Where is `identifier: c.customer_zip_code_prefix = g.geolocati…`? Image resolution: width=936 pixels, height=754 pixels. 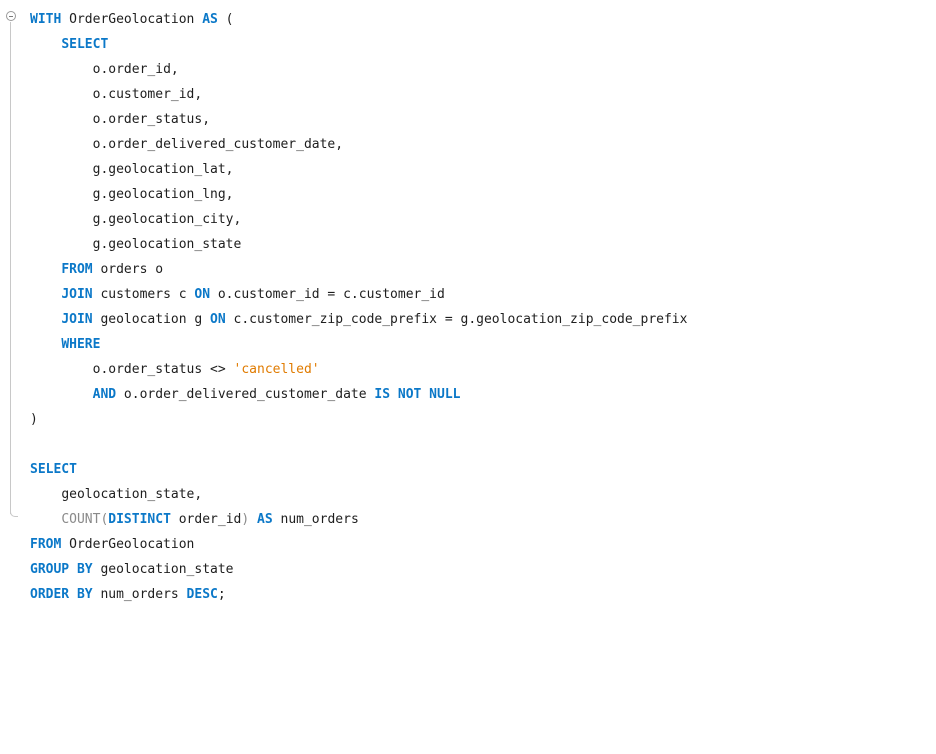
identifier: c.customer_zip_code_prefix = g.geolocati… is located at coordinates (456, 319).